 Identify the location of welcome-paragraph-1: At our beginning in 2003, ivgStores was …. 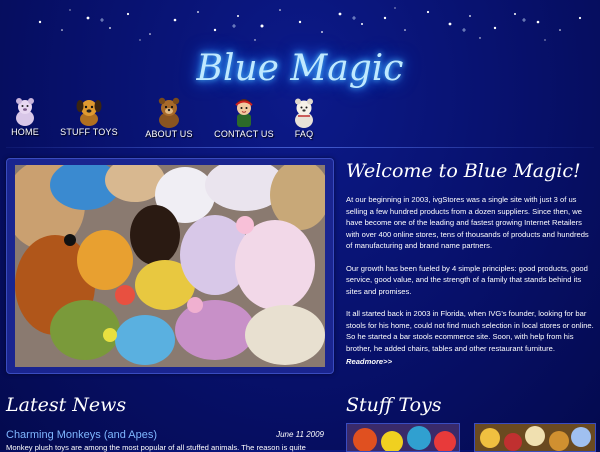
(467, 222).